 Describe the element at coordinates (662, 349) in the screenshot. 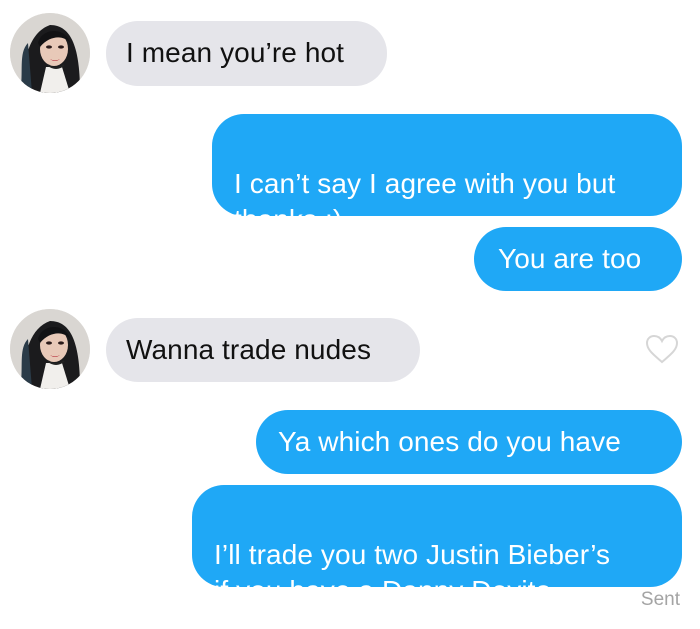

I see `heart-outline-icon` at that location.